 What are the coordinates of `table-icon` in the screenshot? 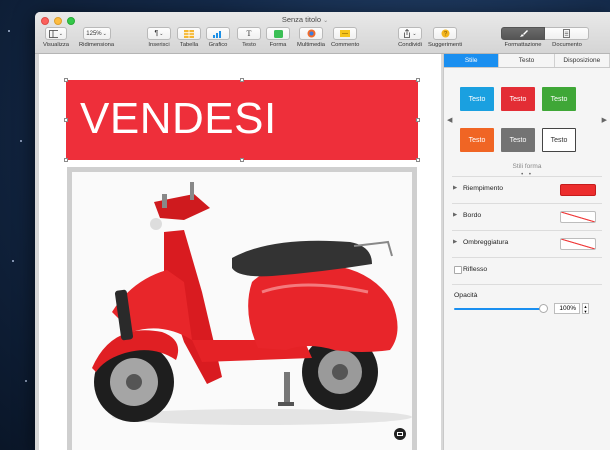 It's located at (189, 33).